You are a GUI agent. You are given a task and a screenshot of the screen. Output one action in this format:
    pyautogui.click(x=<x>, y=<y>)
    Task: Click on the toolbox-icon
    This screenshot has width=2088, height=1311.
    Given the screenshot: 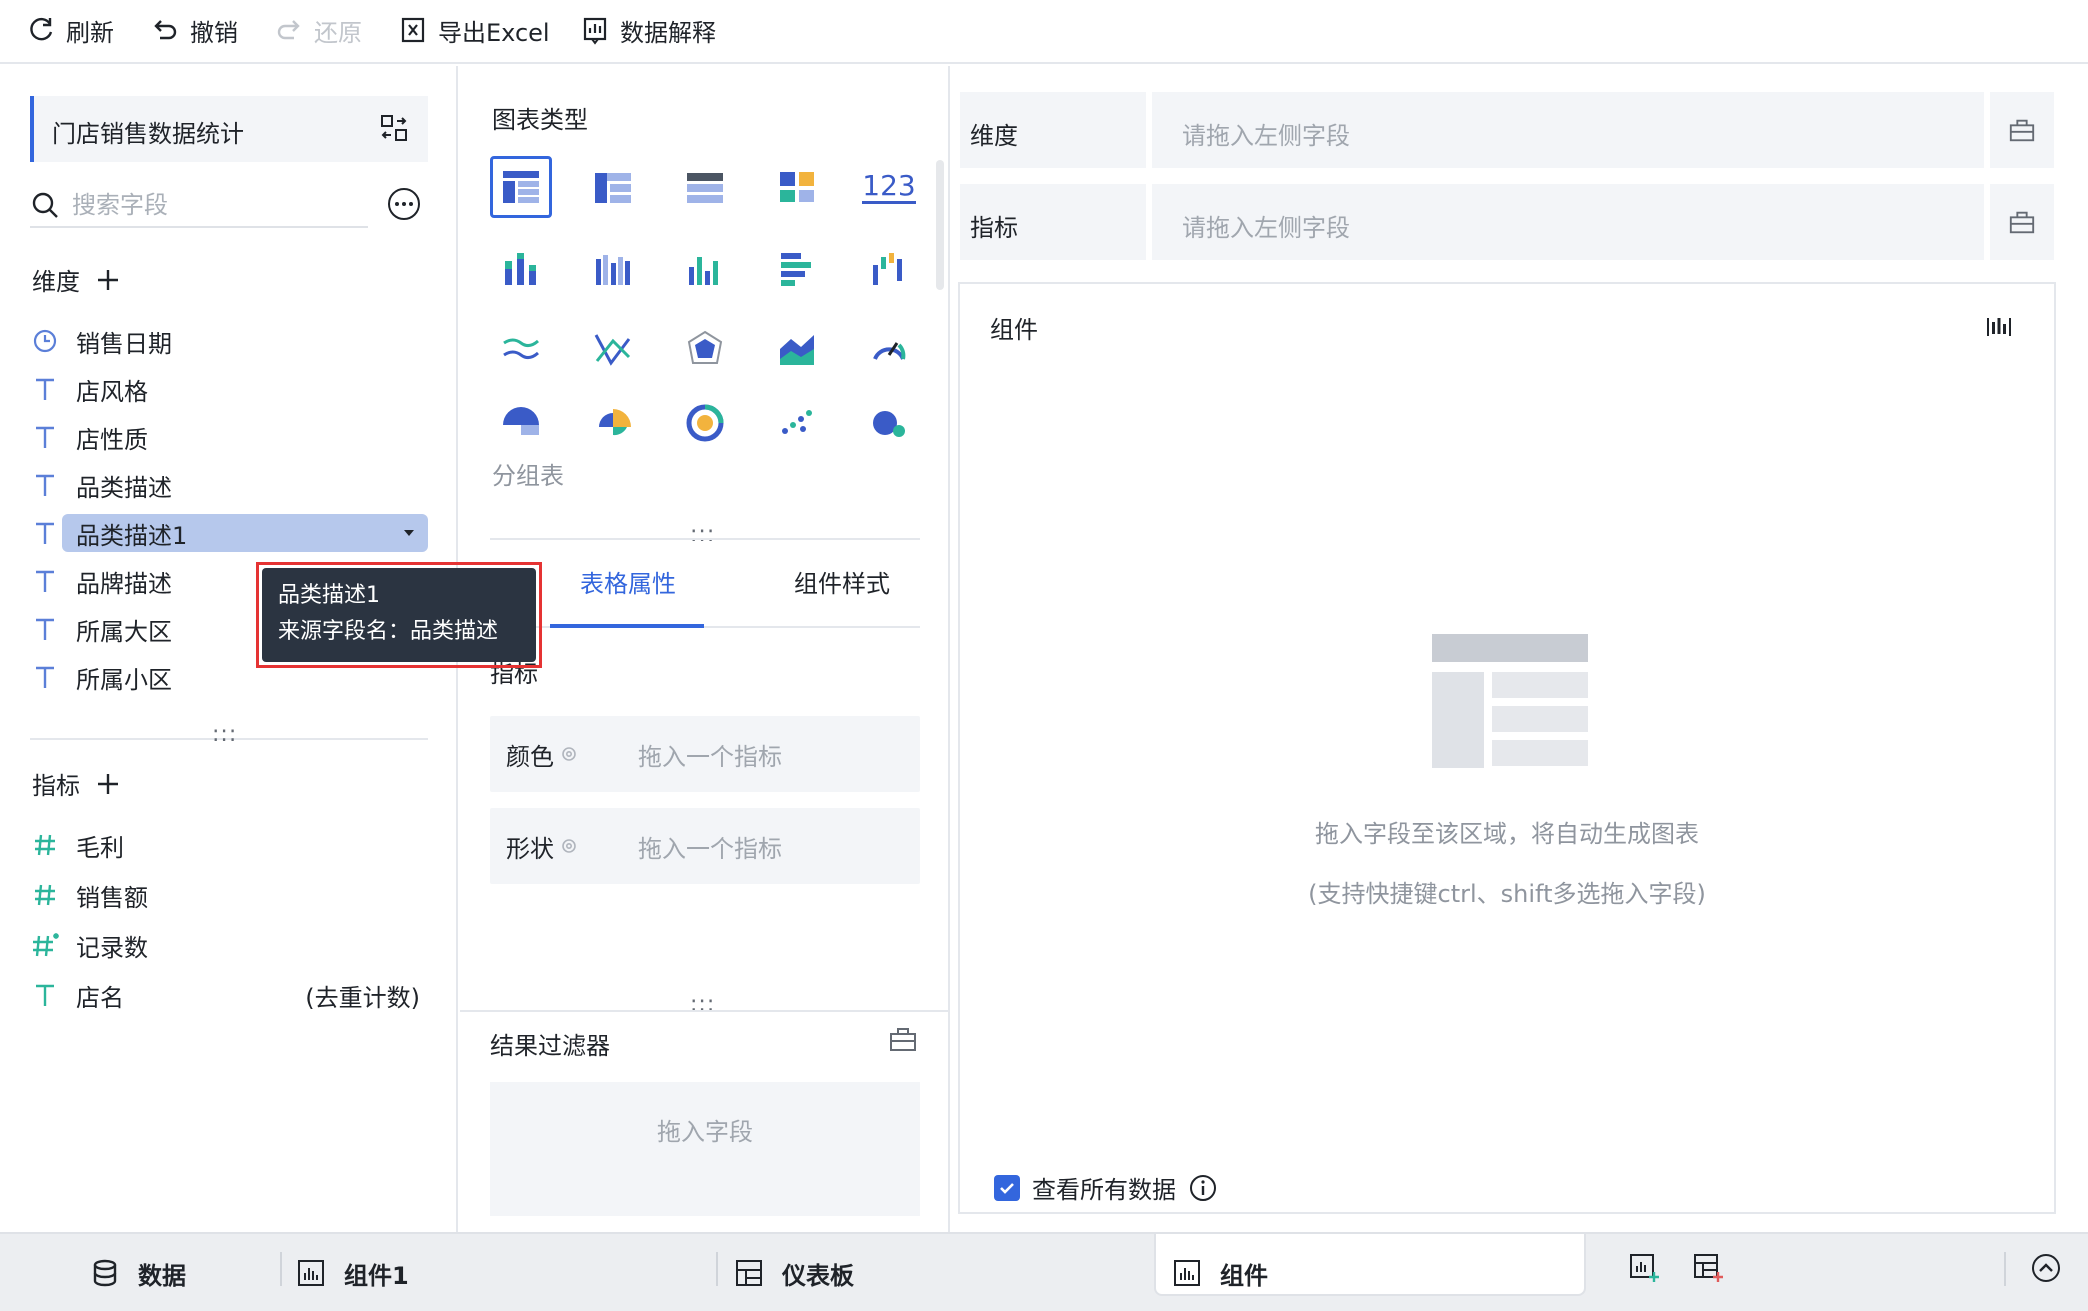 What is the action you would take?
    pyautogui.click(x=2022, y=222)
    